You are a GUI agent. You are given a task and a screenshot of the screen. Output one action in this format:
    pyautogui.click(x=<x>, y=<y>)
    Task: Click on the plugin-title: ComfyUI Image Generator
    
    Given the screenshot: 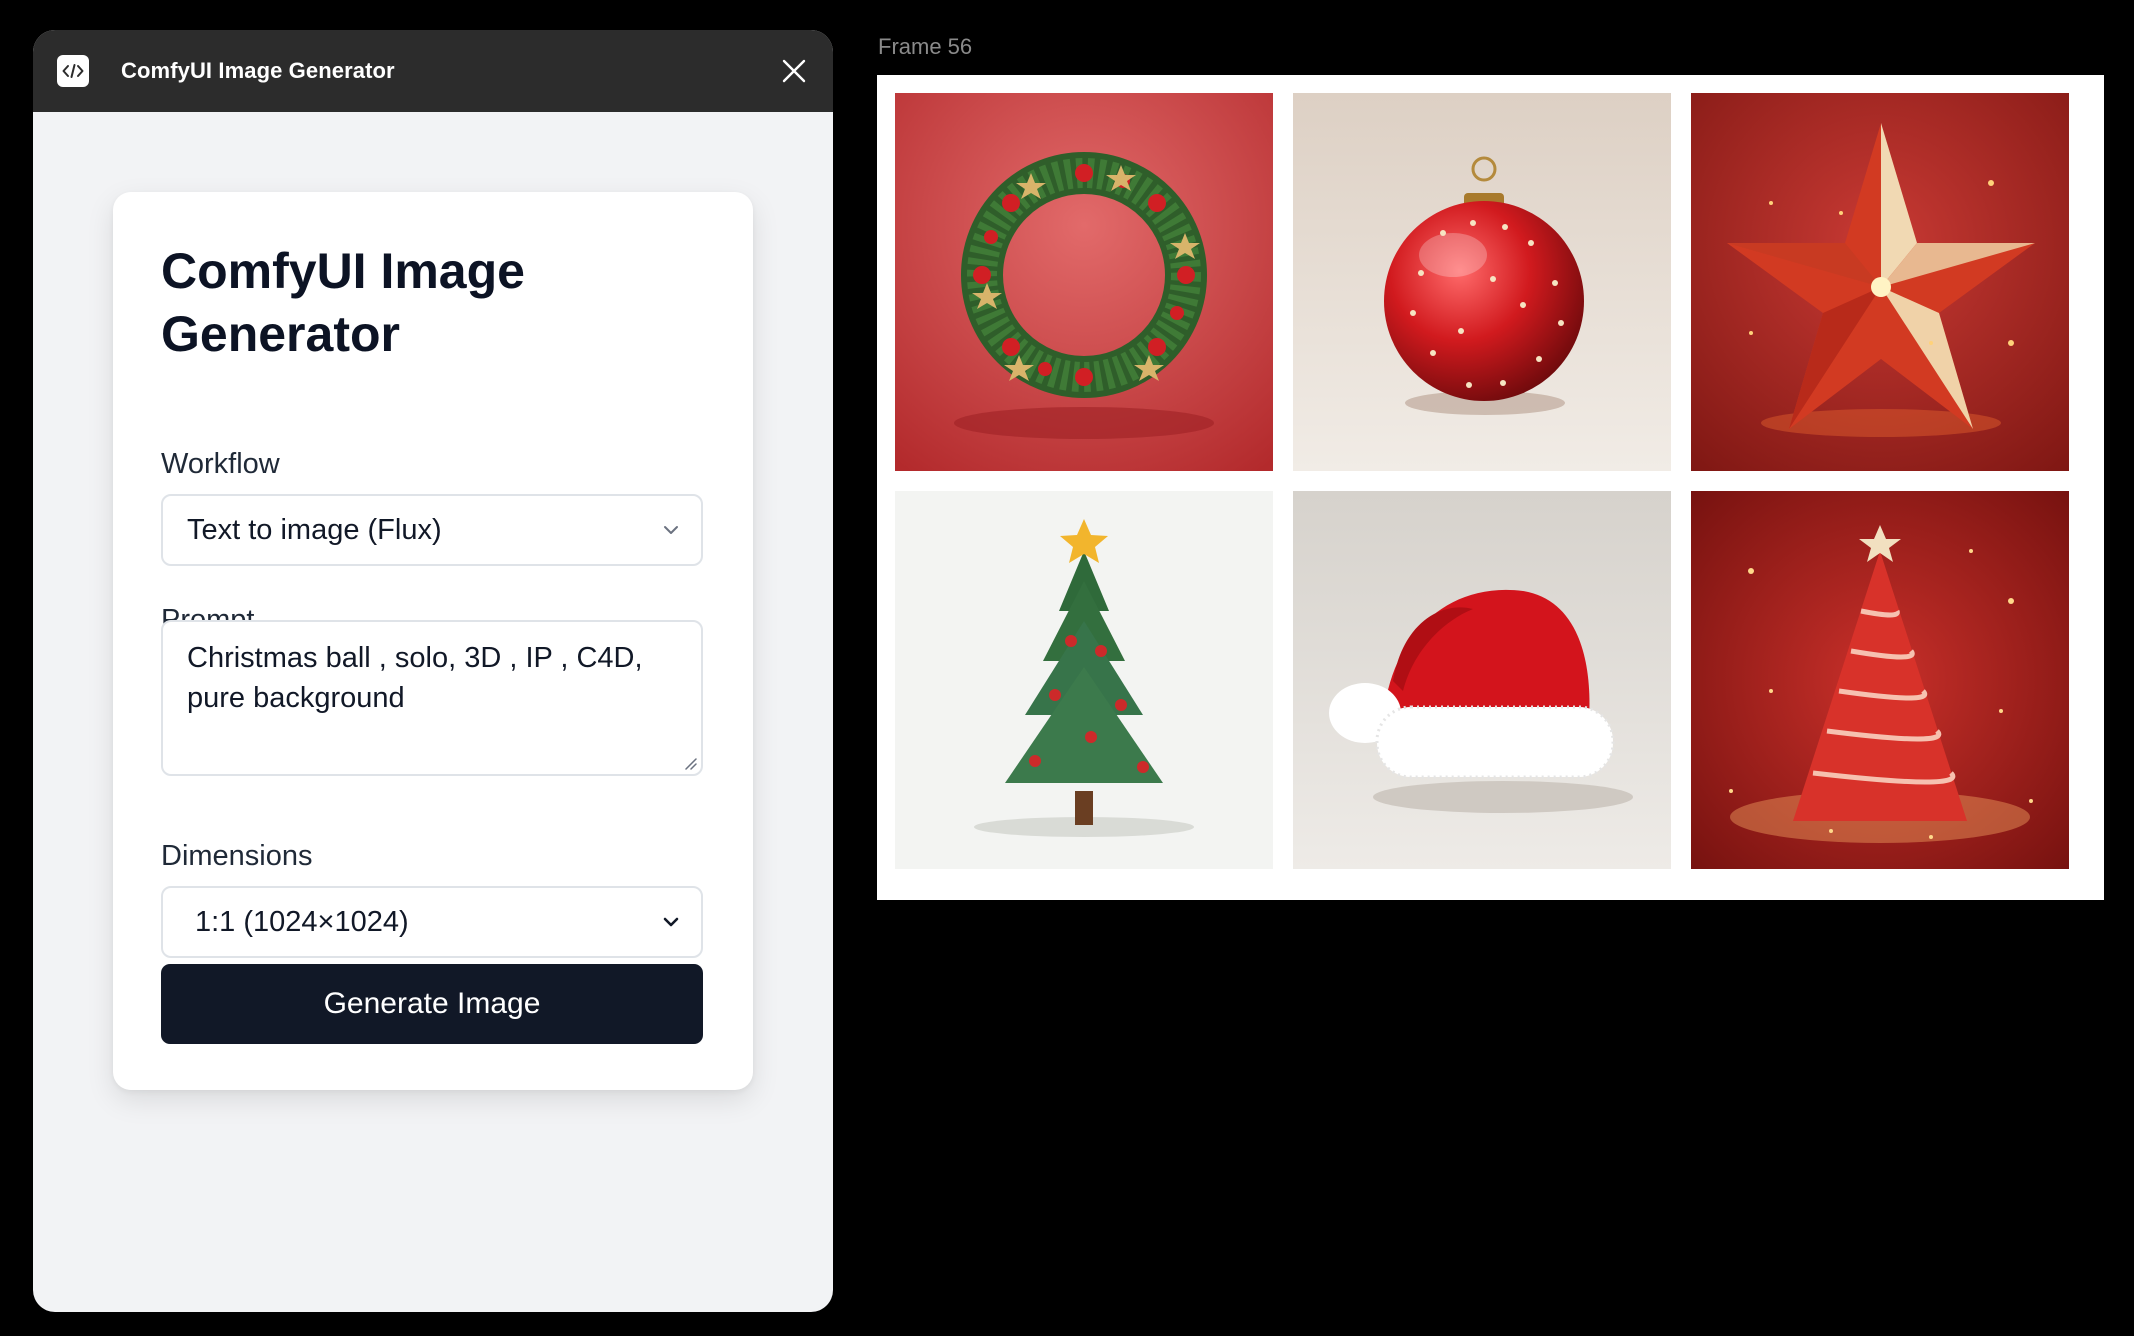 What is the action you would take?
    pyautogui.click(x=258, y=70)
    